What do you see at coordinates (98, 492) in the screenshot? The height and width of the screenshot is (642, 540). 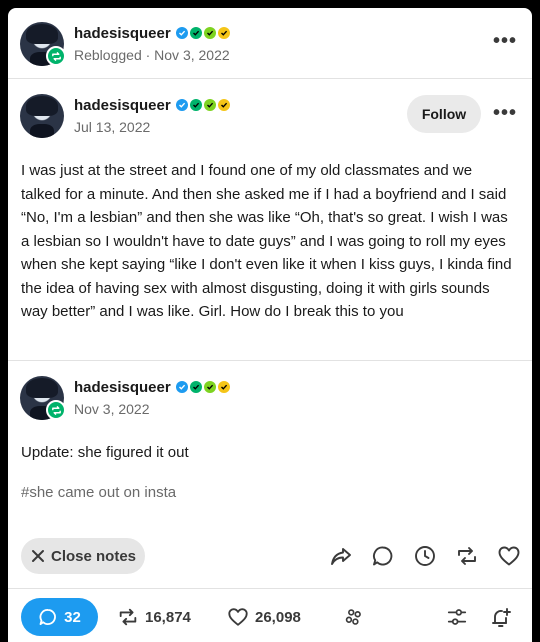 I see `post-tag: #she came out on insta` at bounding box center [98, 492].